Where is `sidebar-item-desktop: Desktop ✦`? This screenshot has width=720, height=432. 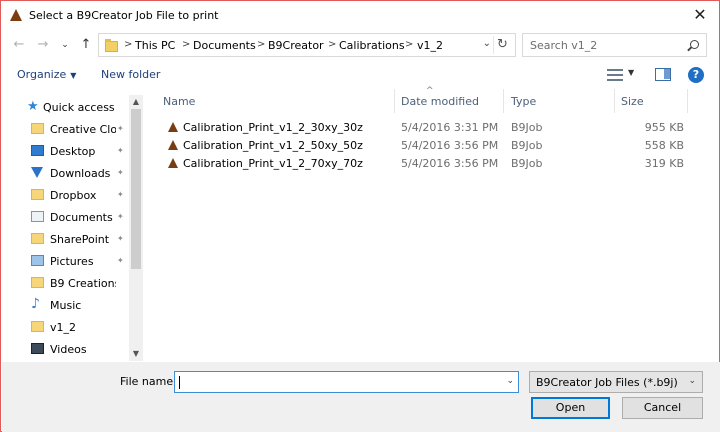 sidebar-item-desktop: Desktop ✦ is located at coordinates (66, 151).